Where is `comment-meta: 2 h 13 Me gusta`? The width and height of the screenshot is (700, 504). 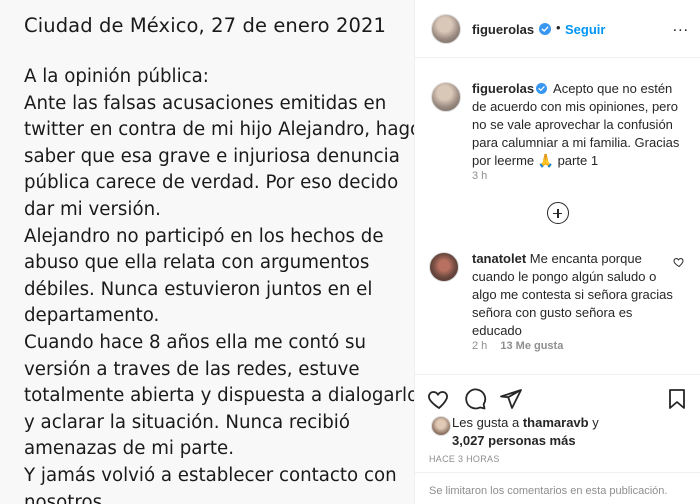 comment-meta: 2 h 13 Me gusta is located at coordinates (517, 346).